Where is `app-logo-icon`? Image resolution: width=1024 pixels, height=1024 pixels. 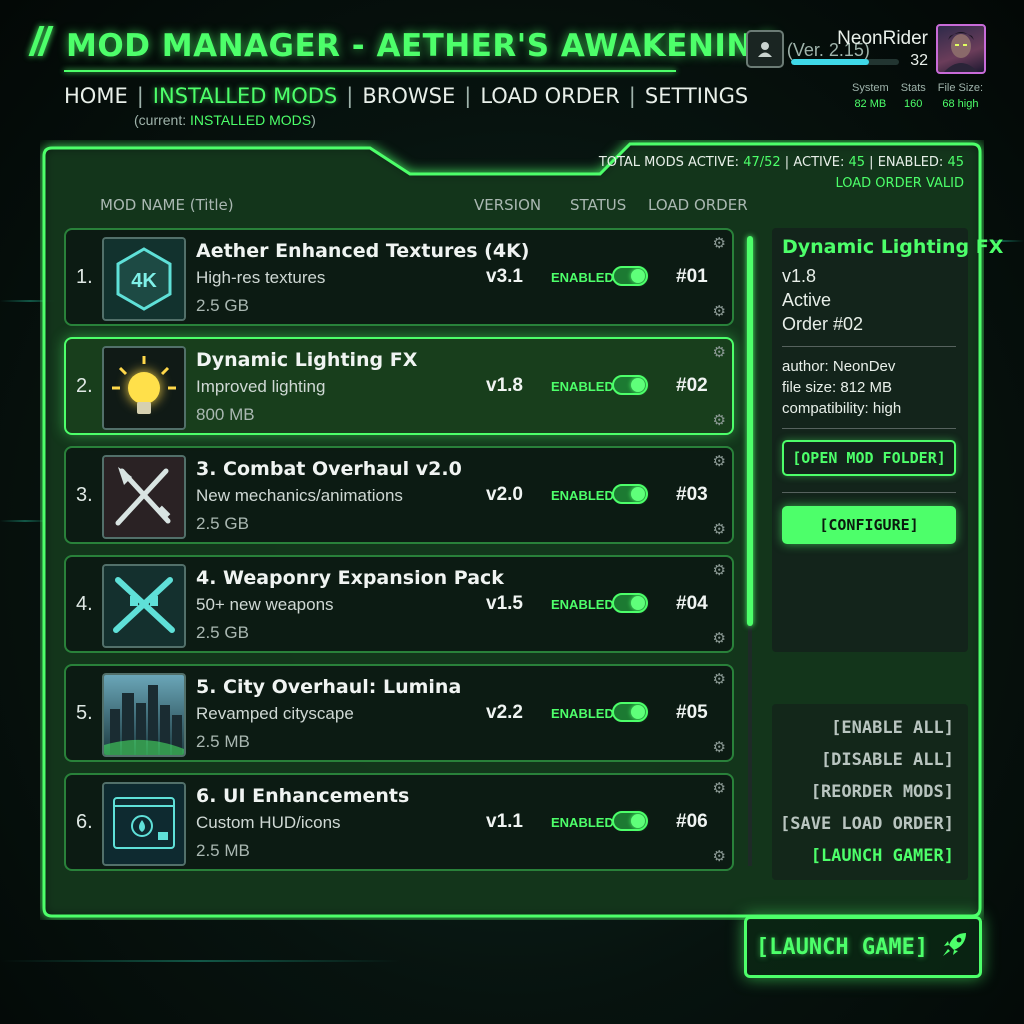
app-logo-icon is located at coordinates (41, 41).